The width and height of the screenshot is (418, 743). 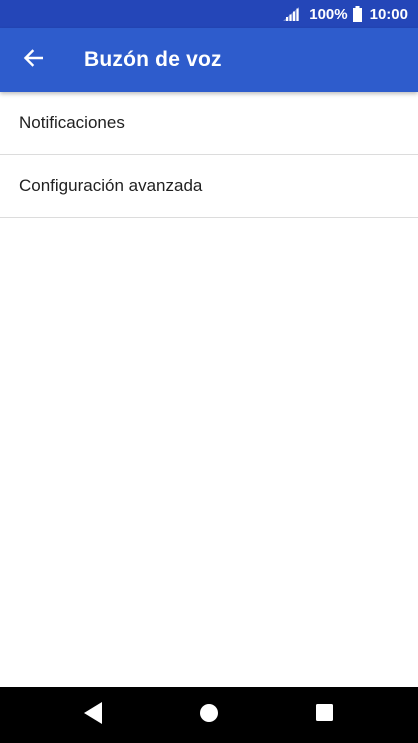 I want to click on nav-home-icon, so click(x=209, y=715).